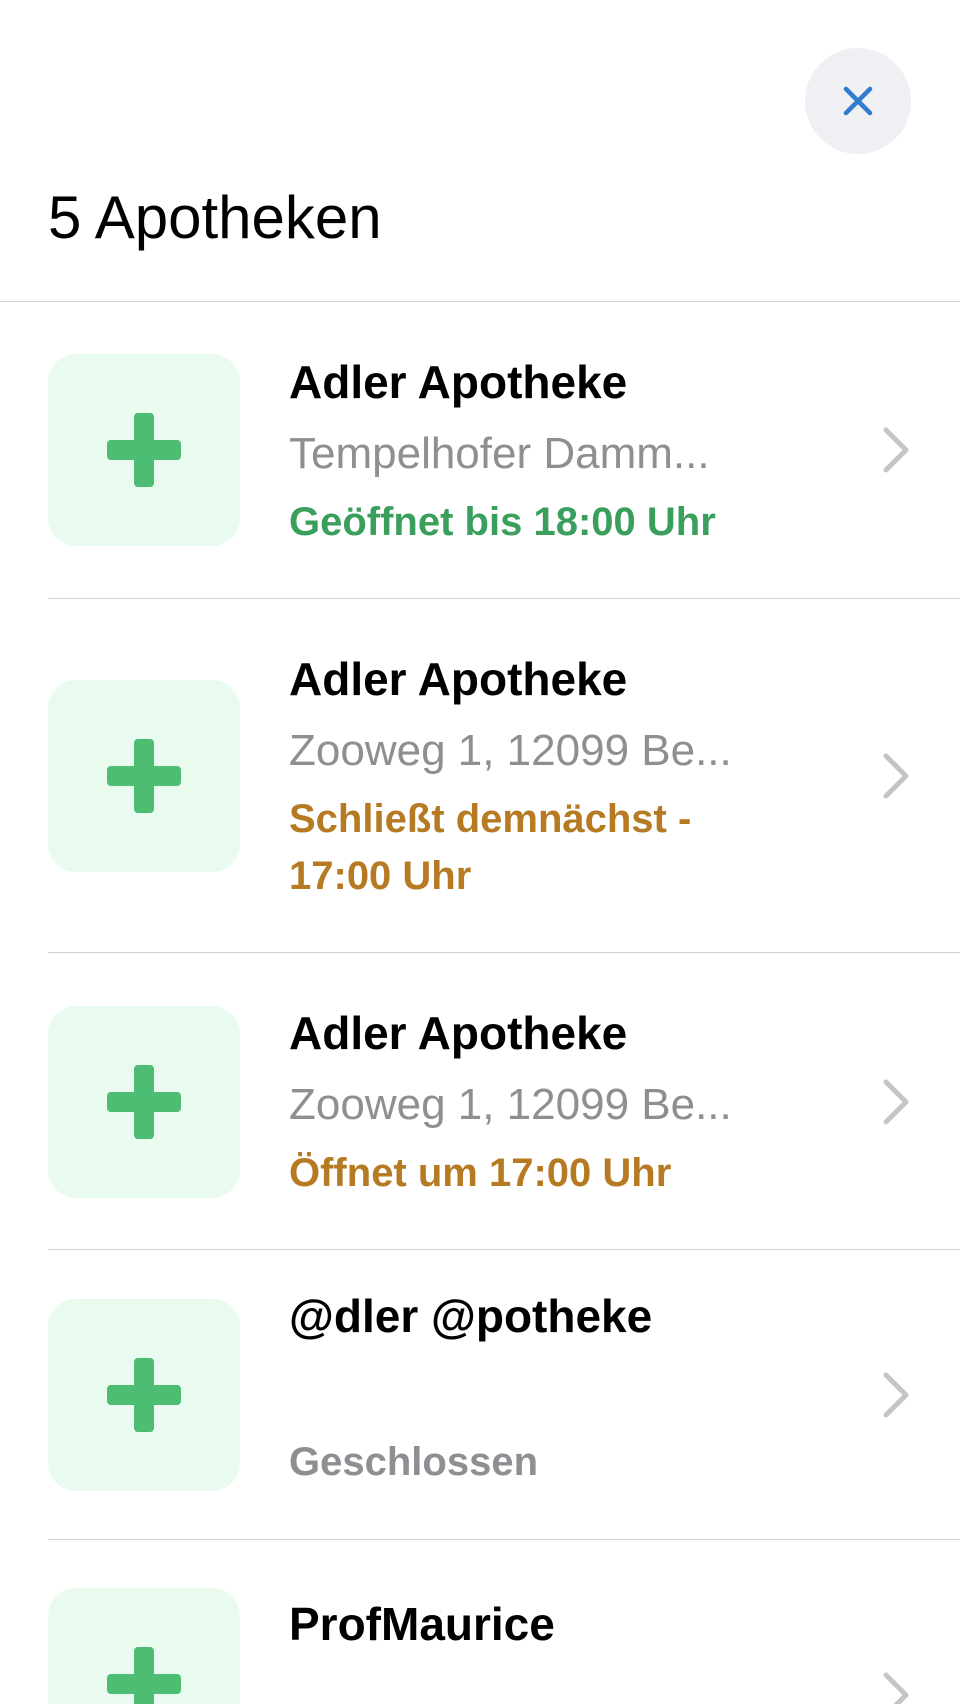 This screenshot has width=960, height=1704. I want to click on pharmacy-status: Öffnet um 17:00 Uhr, so click(480, 1173).